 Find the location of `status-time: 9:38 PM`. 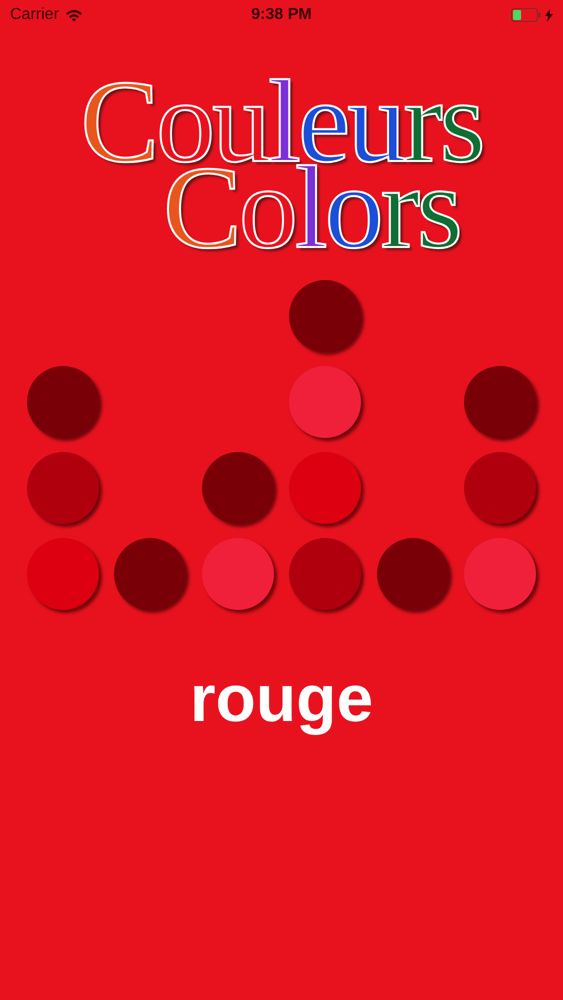

status-time: 9:38 PM is located at coordinates (281, 15).